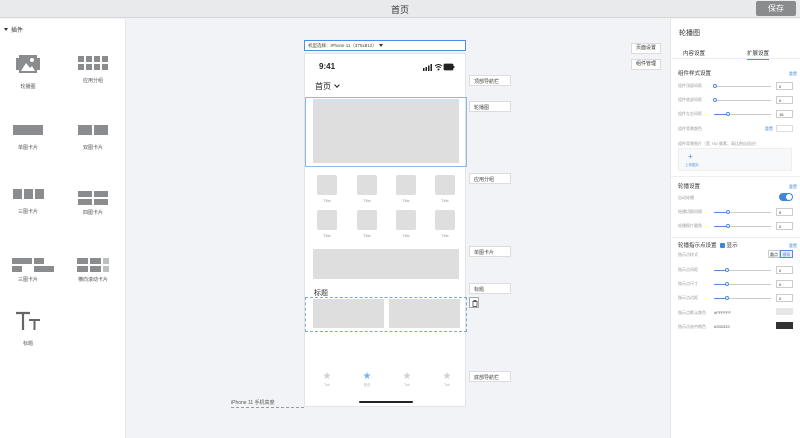 Image resolution: width=800 pixels, height=438 pixels. What do you see at coordinates (688, 297) in the screenshot?
I see `label-indicator-margin: 指示点边距` at bounding box center [688, 297].